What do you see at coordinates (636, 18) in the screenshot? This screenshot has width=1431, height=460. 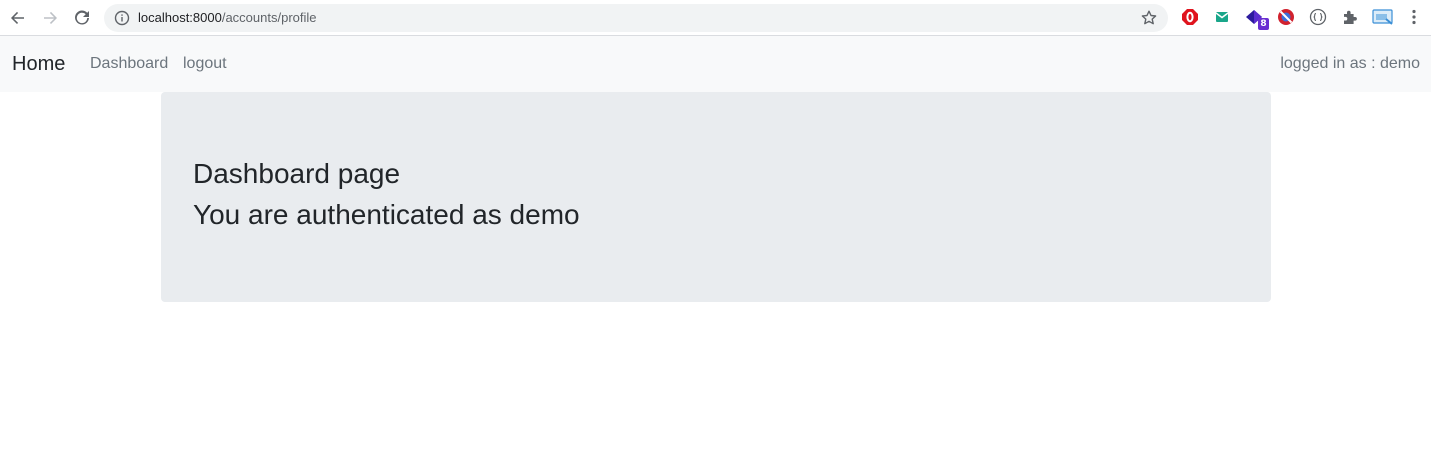 I see `address-bar: localhost:8000/accounts/profile` at bounding box center [636, 18].